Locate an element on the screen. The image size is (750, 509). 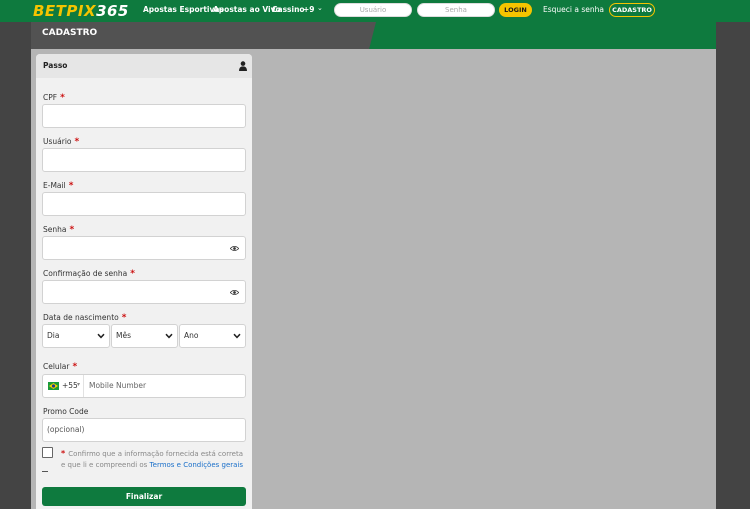
birth-month-select: Mês is located at coordinates (144, 336).